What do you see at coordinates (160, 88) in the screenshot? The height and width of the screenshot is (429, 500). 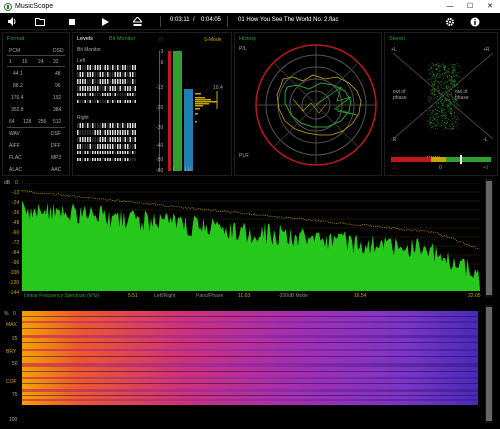 I see `meter-tick: -12` at bounding box center [160, 88].